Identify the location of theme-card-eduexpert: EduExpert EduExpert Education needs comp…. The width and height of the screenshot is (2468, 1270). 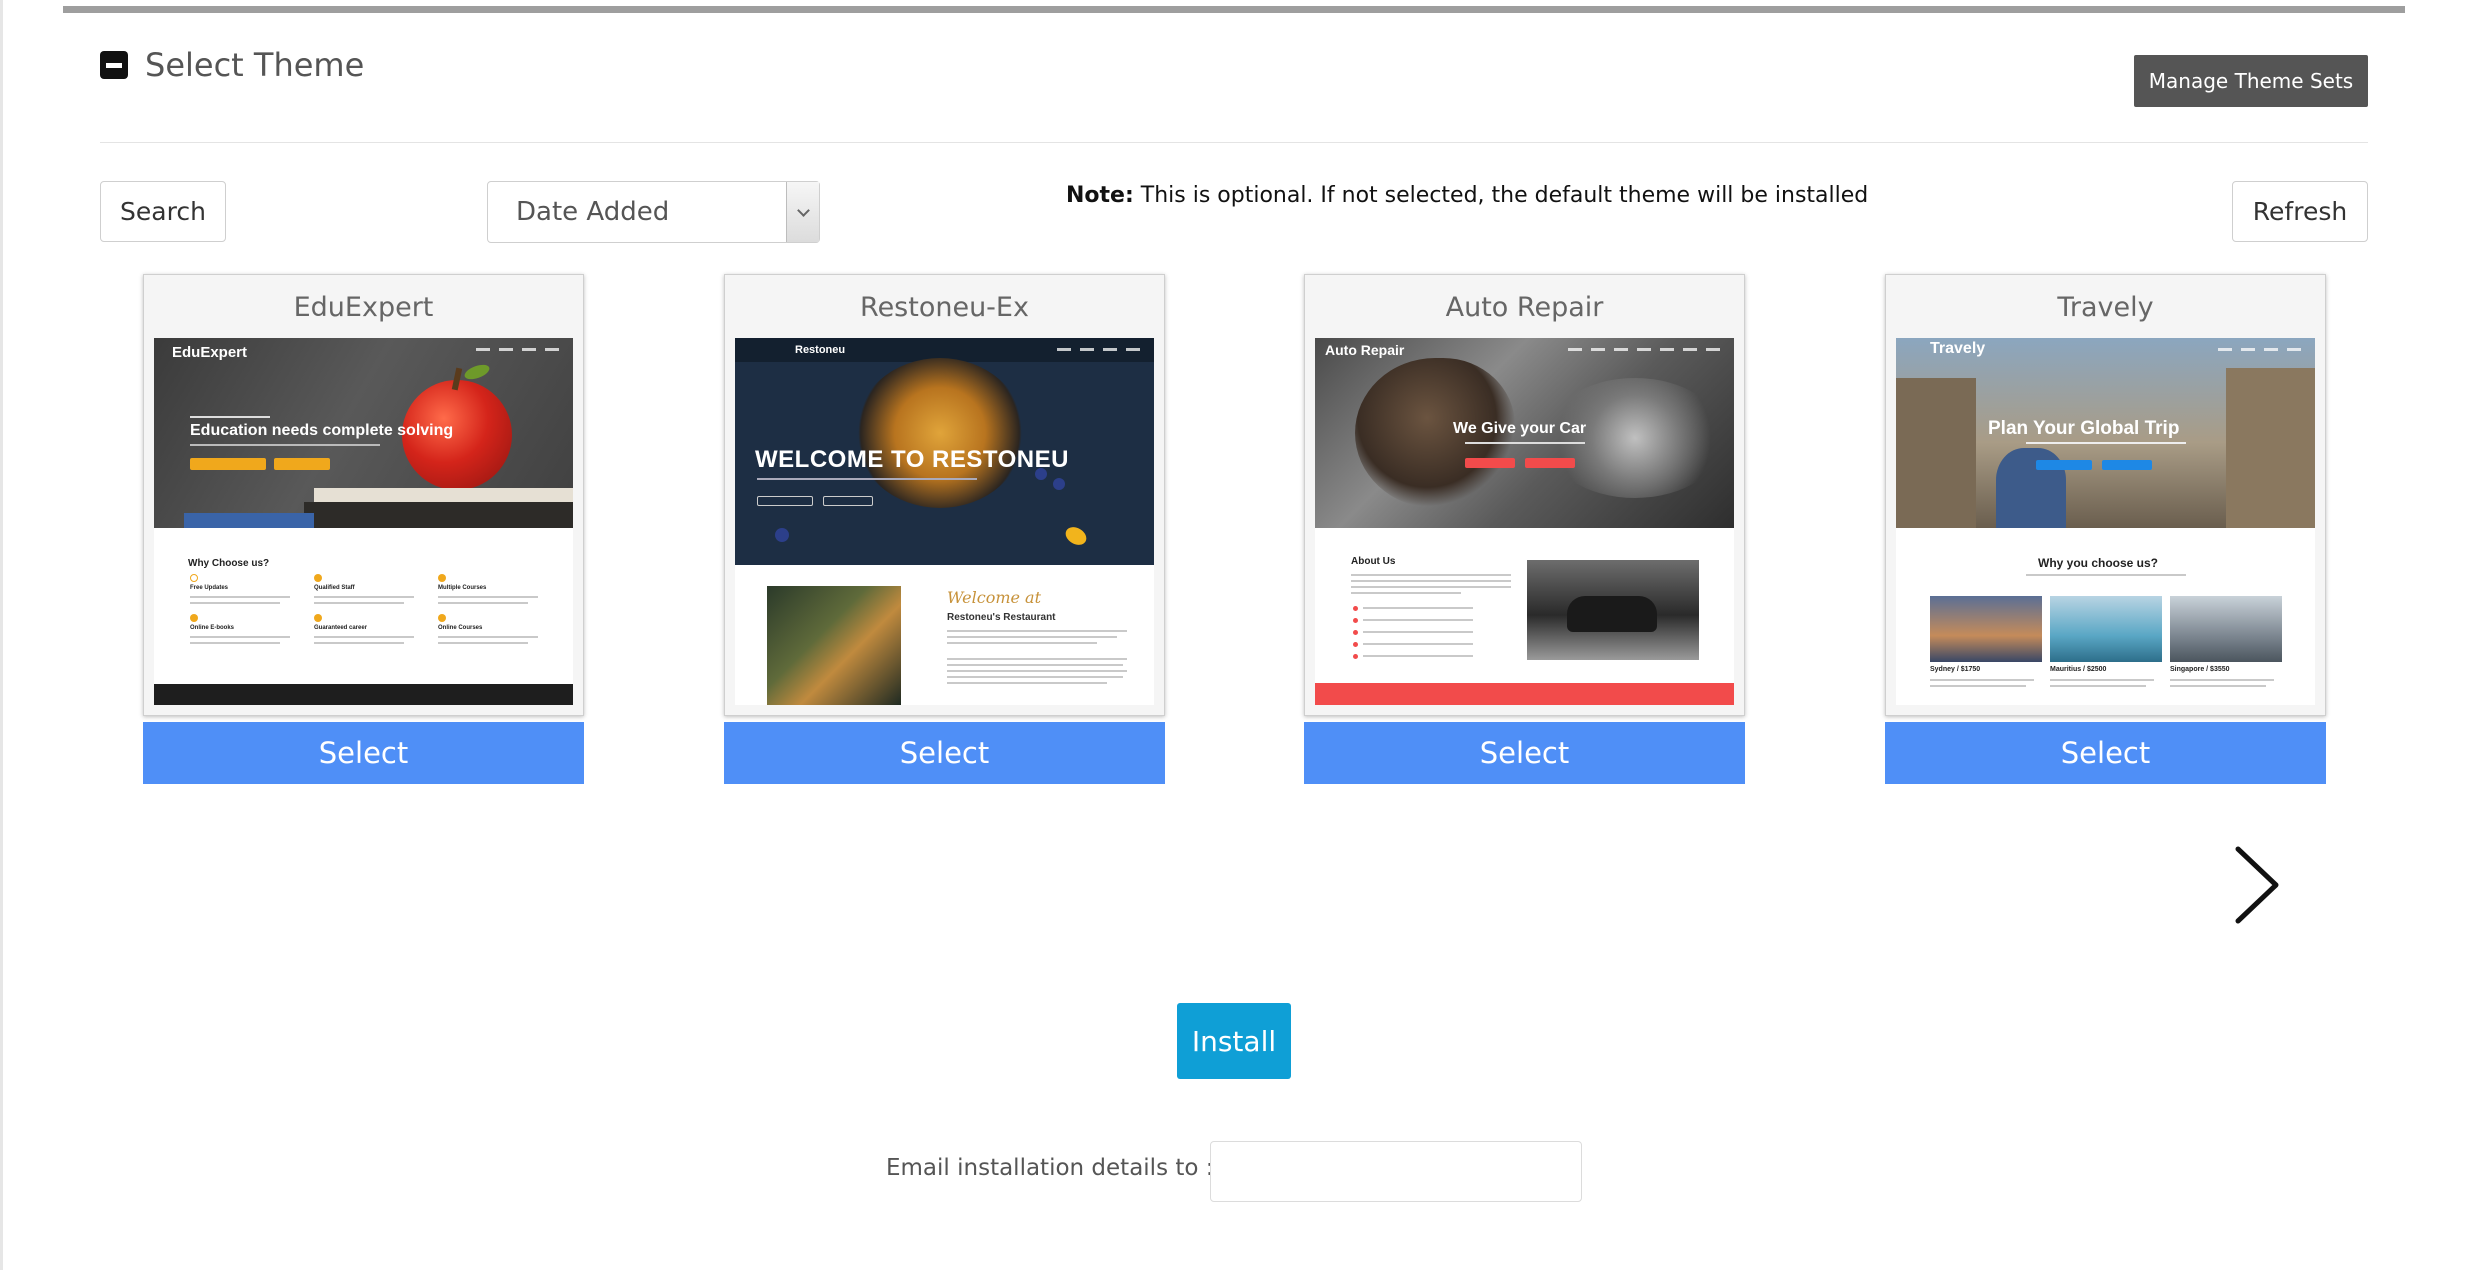
(363, 495).